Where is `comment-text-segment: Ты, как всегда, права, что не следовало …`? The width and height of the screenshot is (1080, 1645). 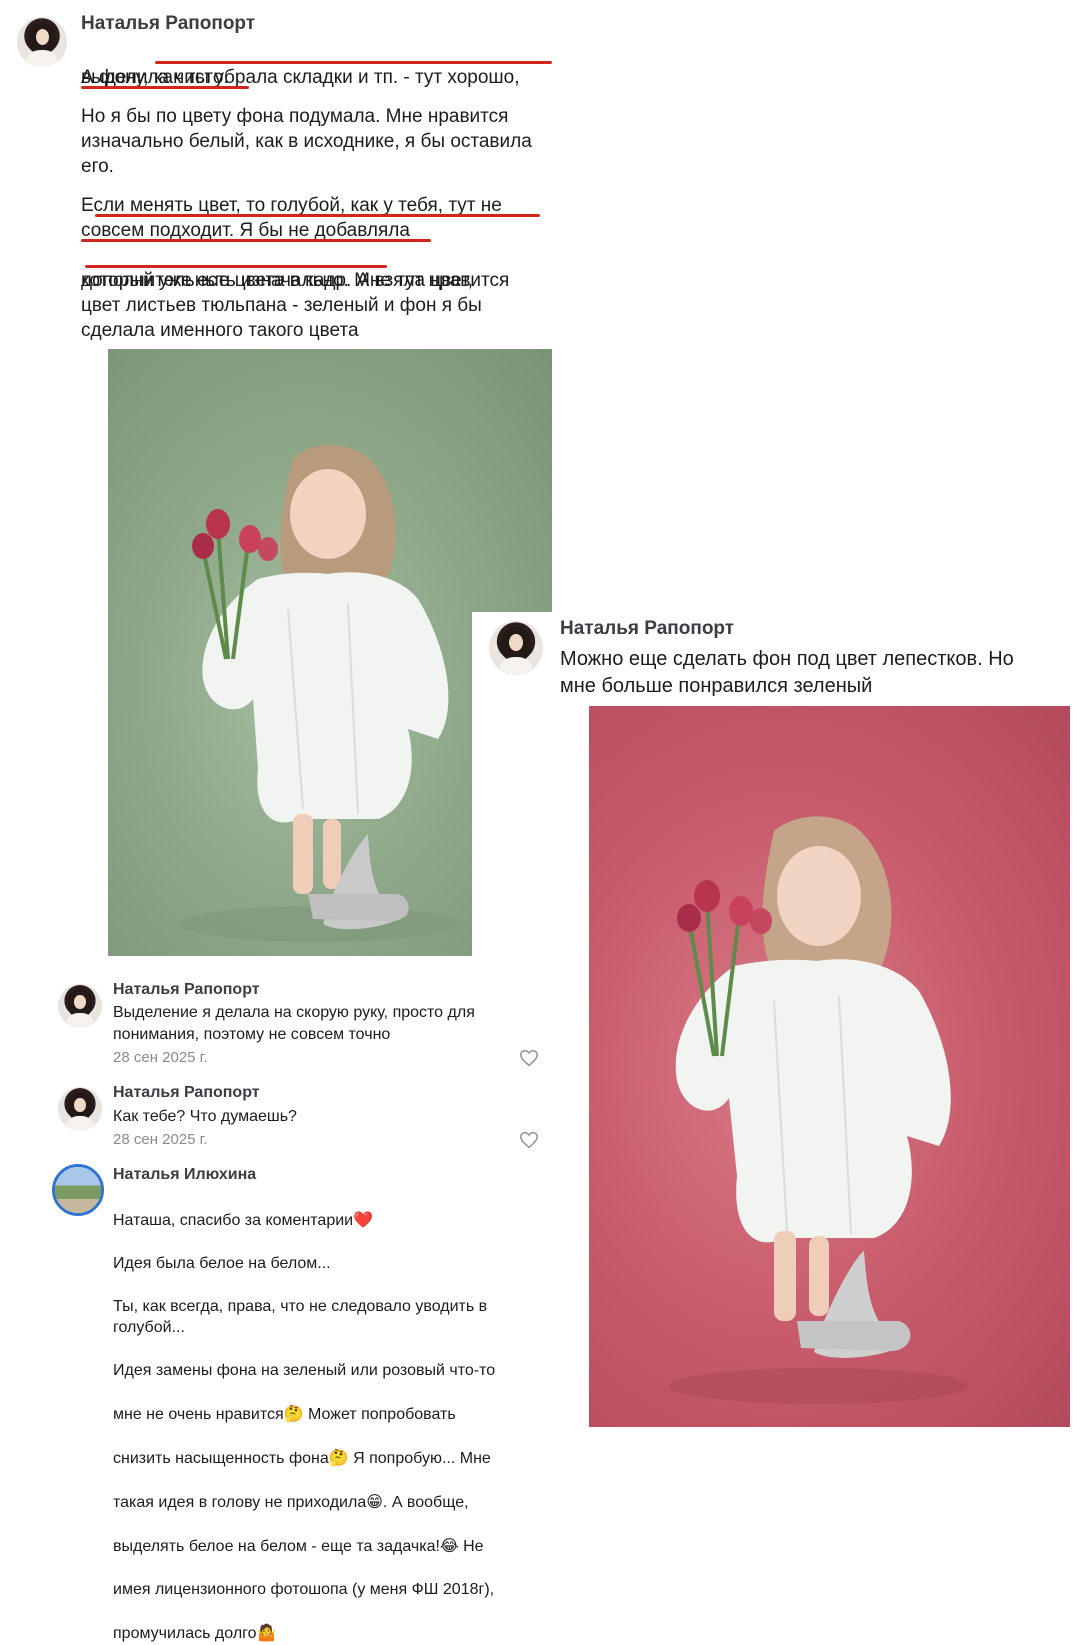 comment-text-segment: Ты, как всегда, права, что не следовало … is located at coordinates (300, 1317).